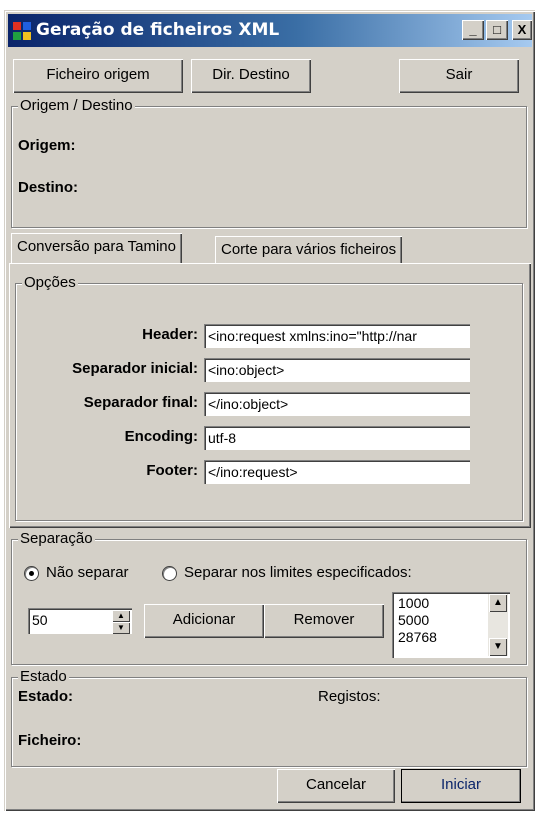 This screenshot has width=535, height=823. What do you see at coordinates (498, 625) in the screenshot?
I see `listbox-scrollbar: ▲ ▼` at bounding box center [498, 625].